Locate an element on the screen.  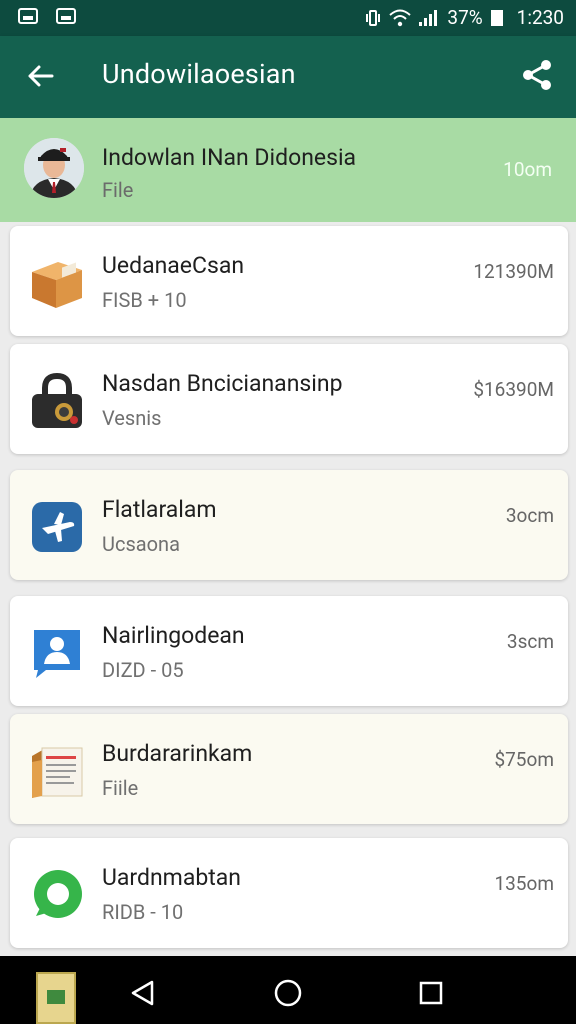
item-title: Nasdan Bncicianansinp is located at coordinates (222, 383).